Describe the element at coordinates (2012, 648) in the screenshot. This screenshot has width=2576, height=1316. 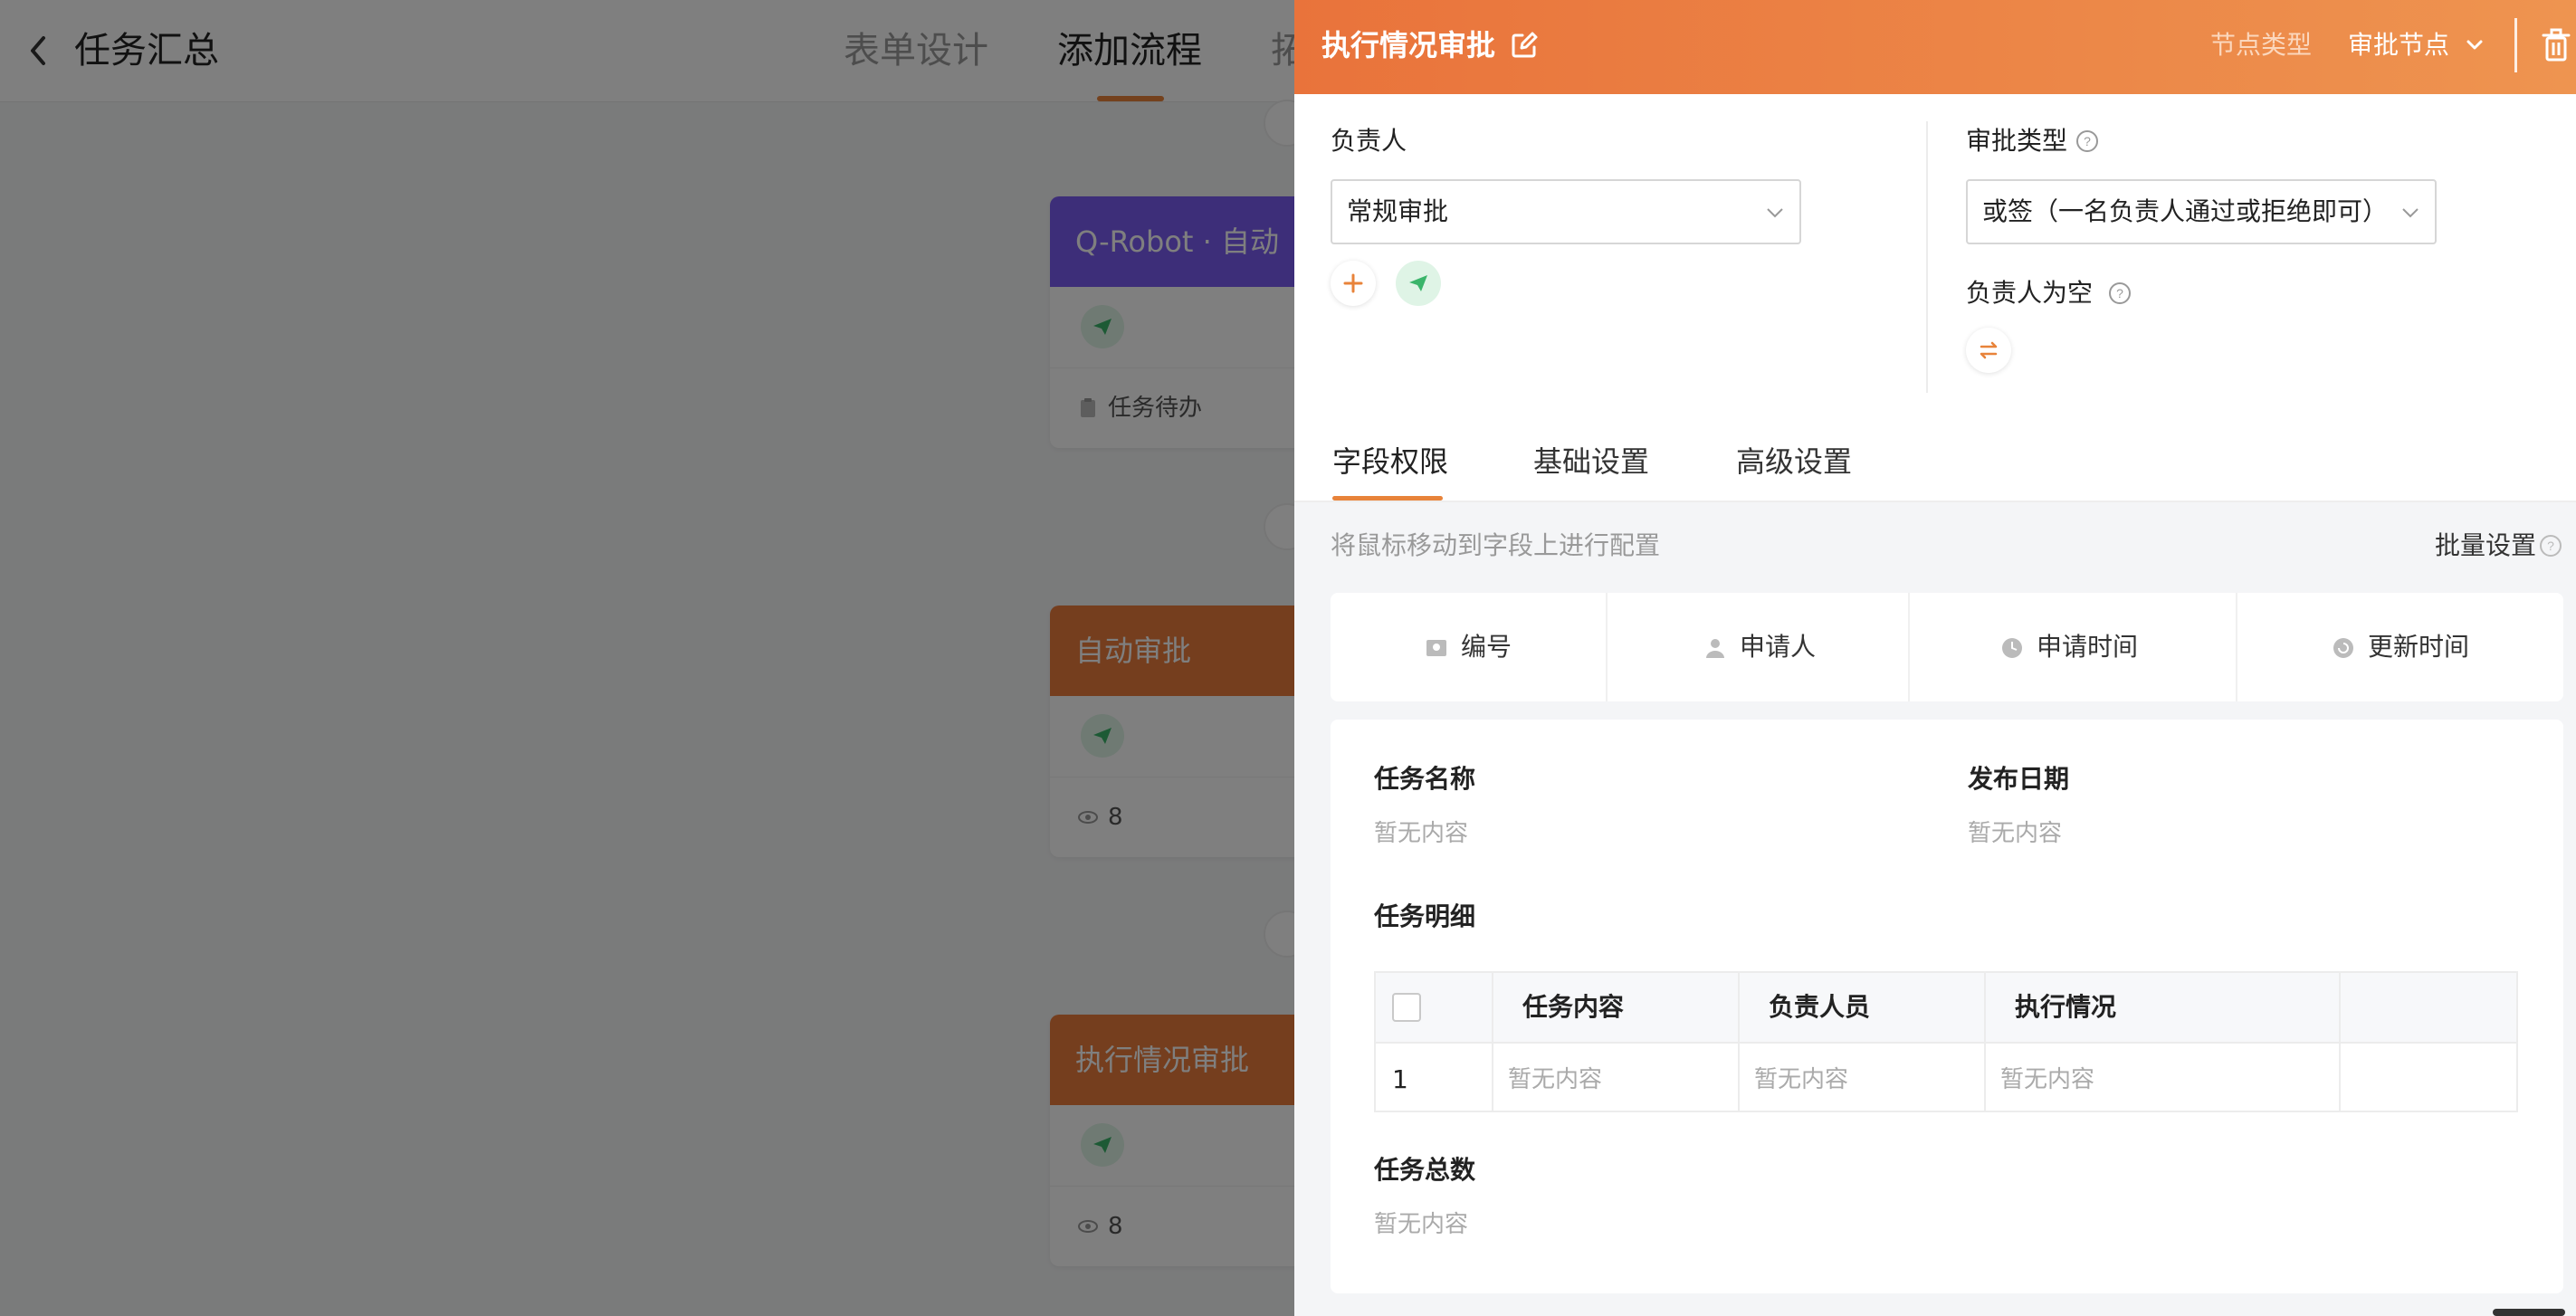
I see `clock-icon` at that location.